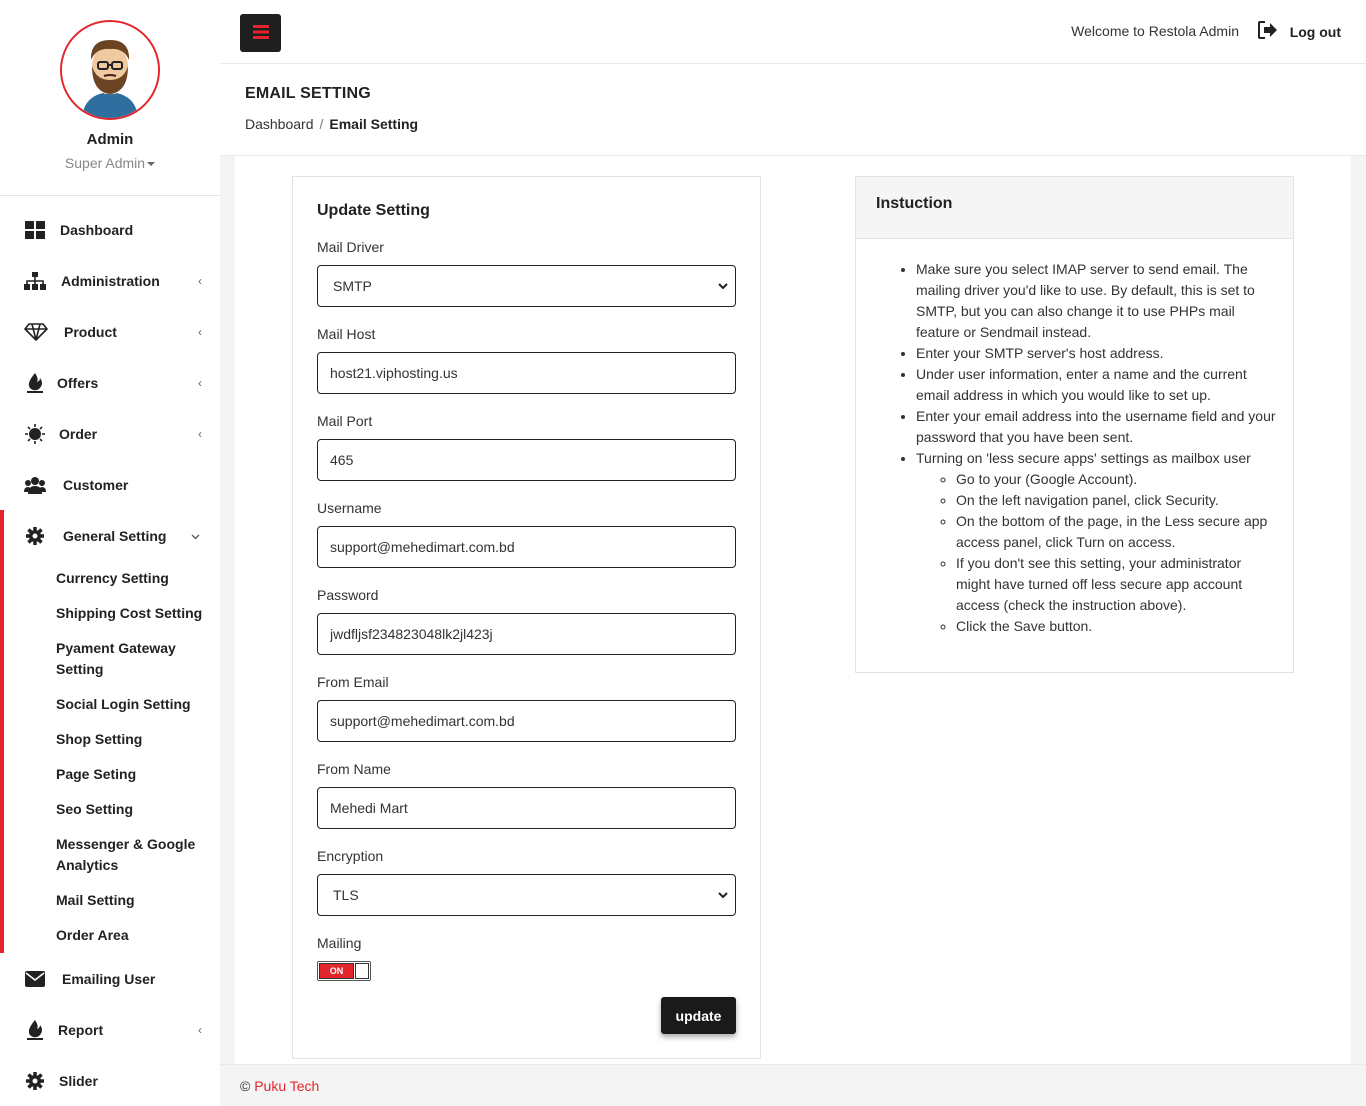  What do you see at coordinates (35, 230) in the screenshot?
I see `dashboard-icon` at bounding box center [35, 230].